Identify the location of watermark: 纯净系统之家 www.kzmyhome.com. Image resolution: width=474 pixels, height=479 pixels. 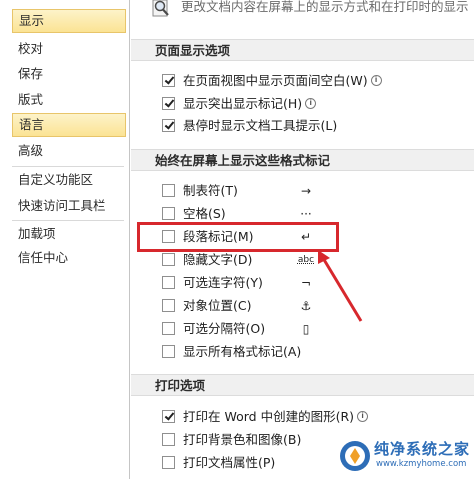
(404, 456).